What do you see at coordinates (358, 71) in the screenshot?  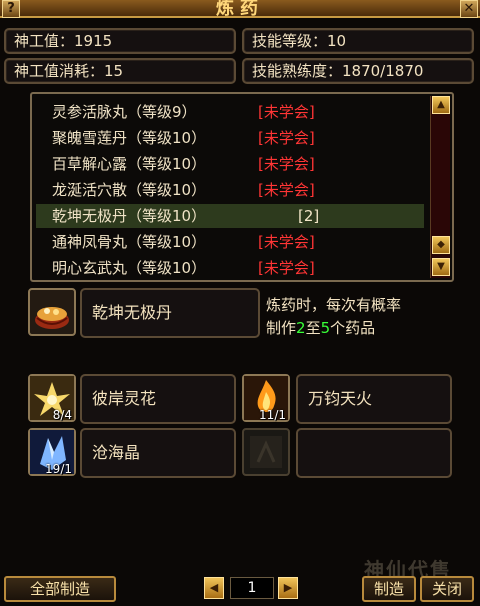 I see `proficiency-field: 技能熟练度：1870/1870` at bounding box center [358, 71].